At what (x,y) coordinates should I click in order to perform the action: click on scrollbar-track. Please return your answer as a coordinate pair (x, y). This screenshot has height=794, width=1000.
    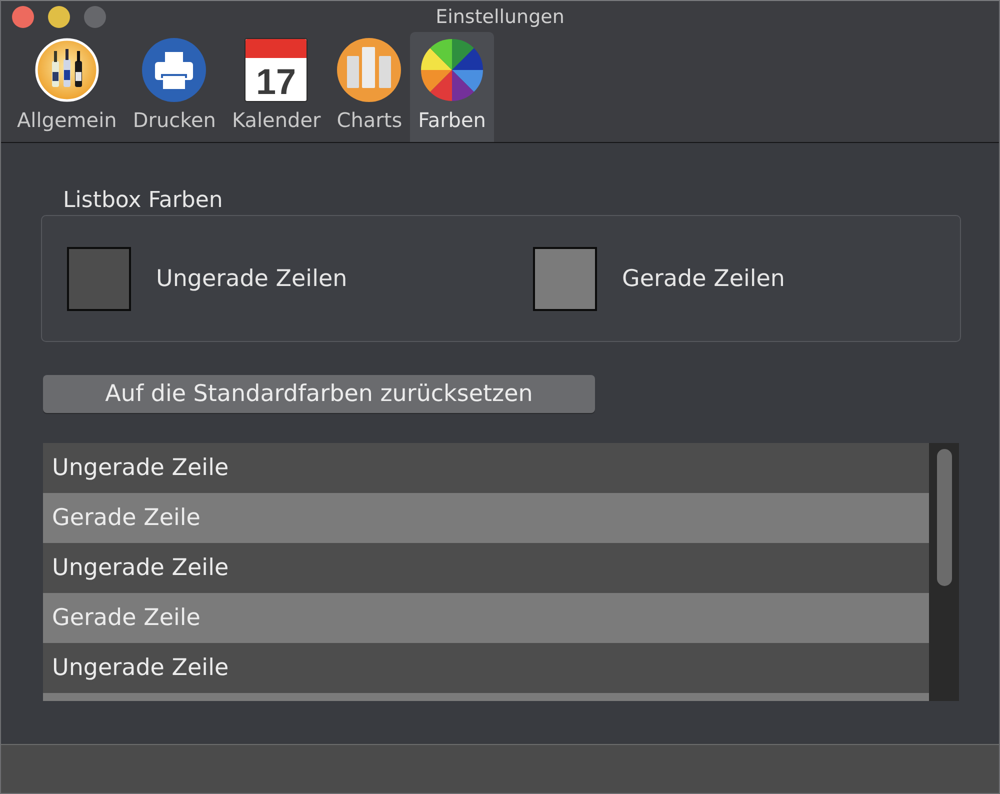
    Looking at the image, I should click on (944, 572).